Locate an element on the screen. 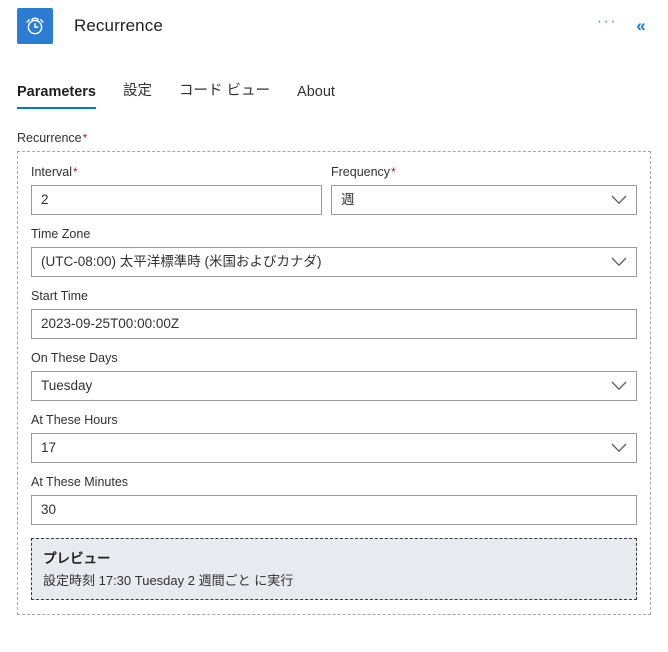 The image size is (668, 652). on-these-days-dropdown: Tuesday is located at coordinates (334, 386).